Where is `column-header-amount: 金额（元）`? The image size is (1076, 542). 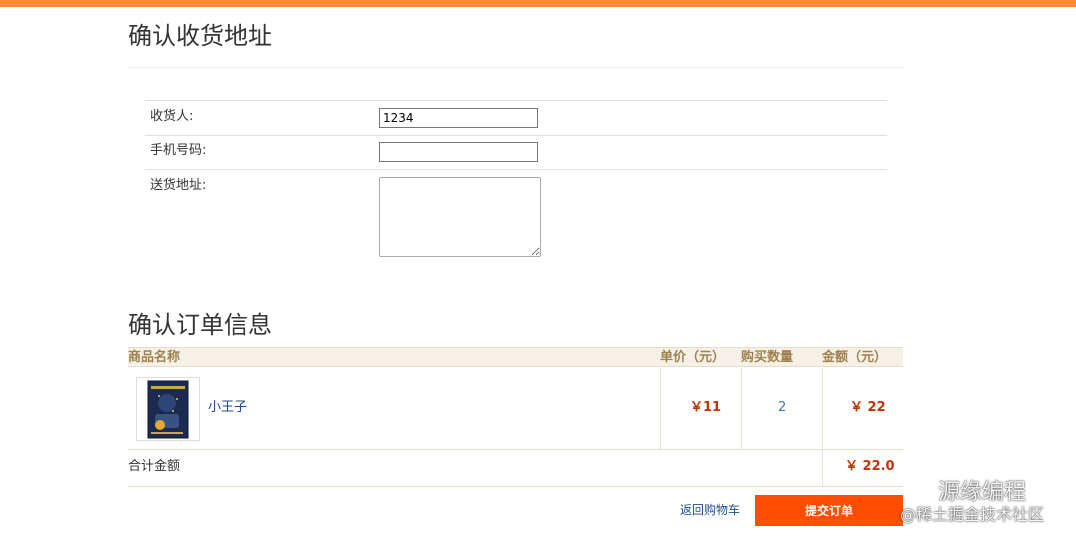
column-header-amount: 金额（元） is located at coordinates (855, 357).